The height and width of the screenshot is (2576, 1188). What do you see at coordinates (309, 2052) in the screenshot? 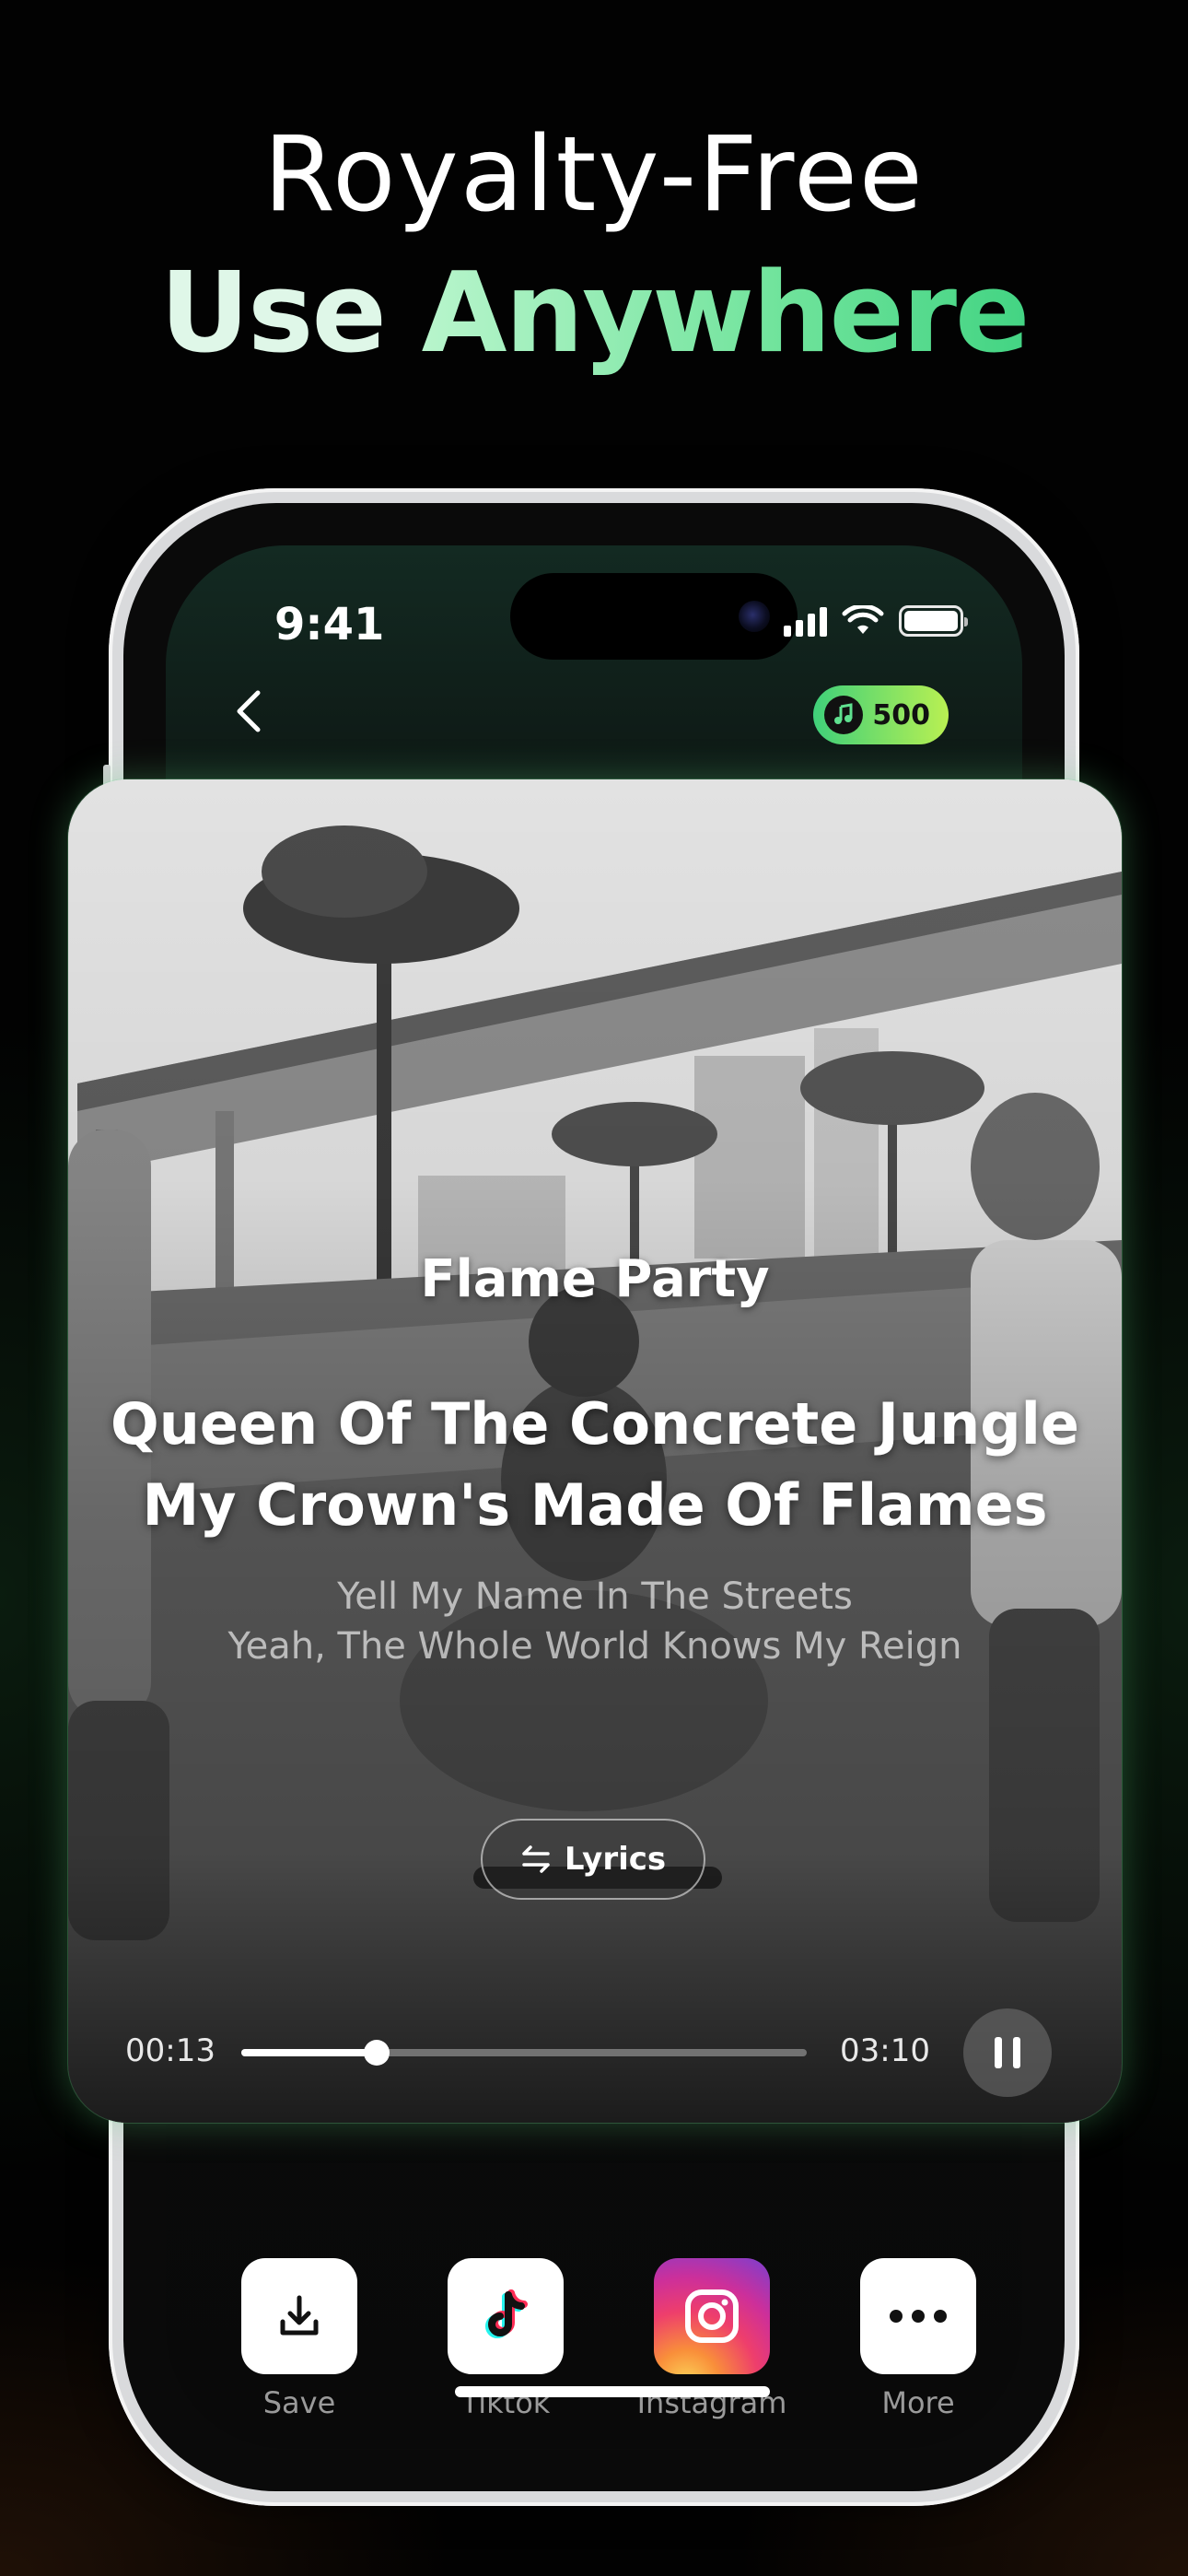
I see `progress-fill` at bounding box center [309, 2052].